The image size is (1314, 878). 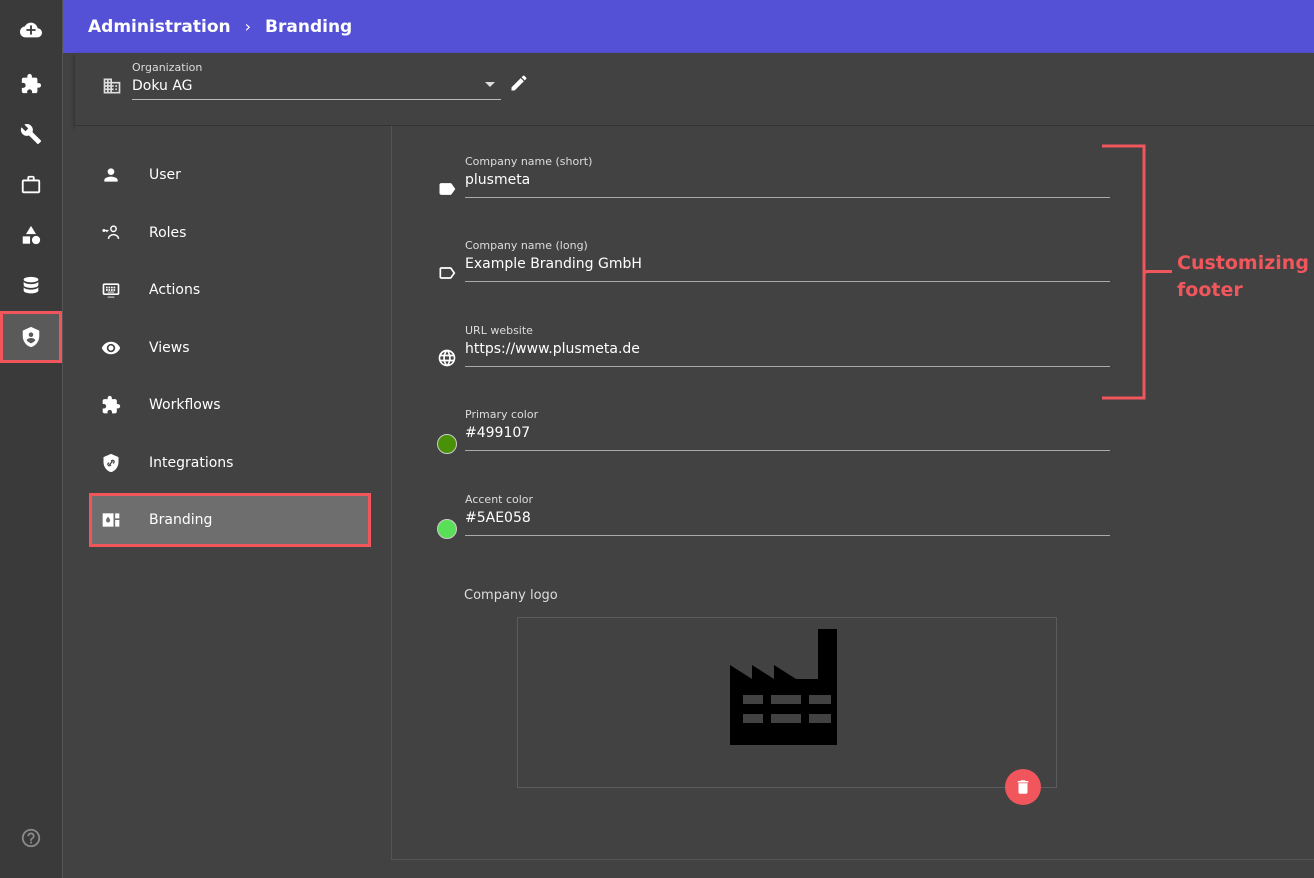 I want to click on nav-item-workflows: Workflows, so click(x=230, y=405).